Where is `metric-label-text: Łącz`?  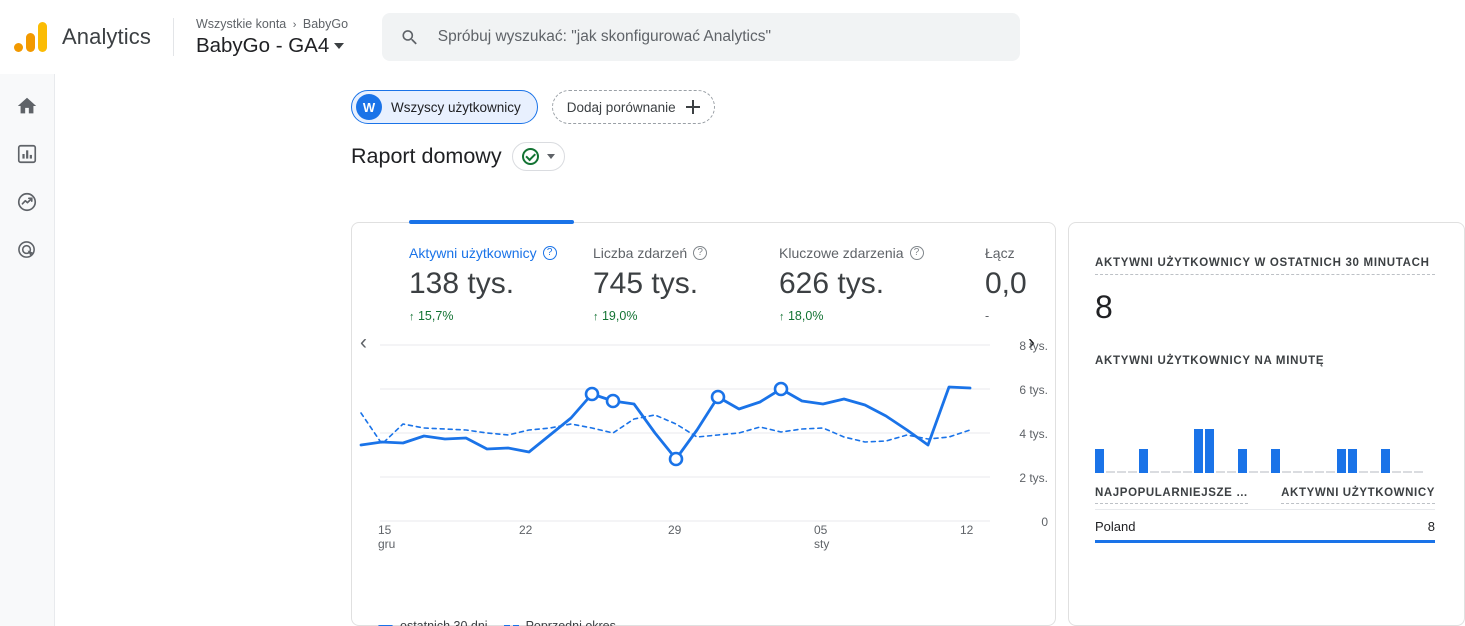
metric-label-text: Łącz is located at coordinates (1000, 253).